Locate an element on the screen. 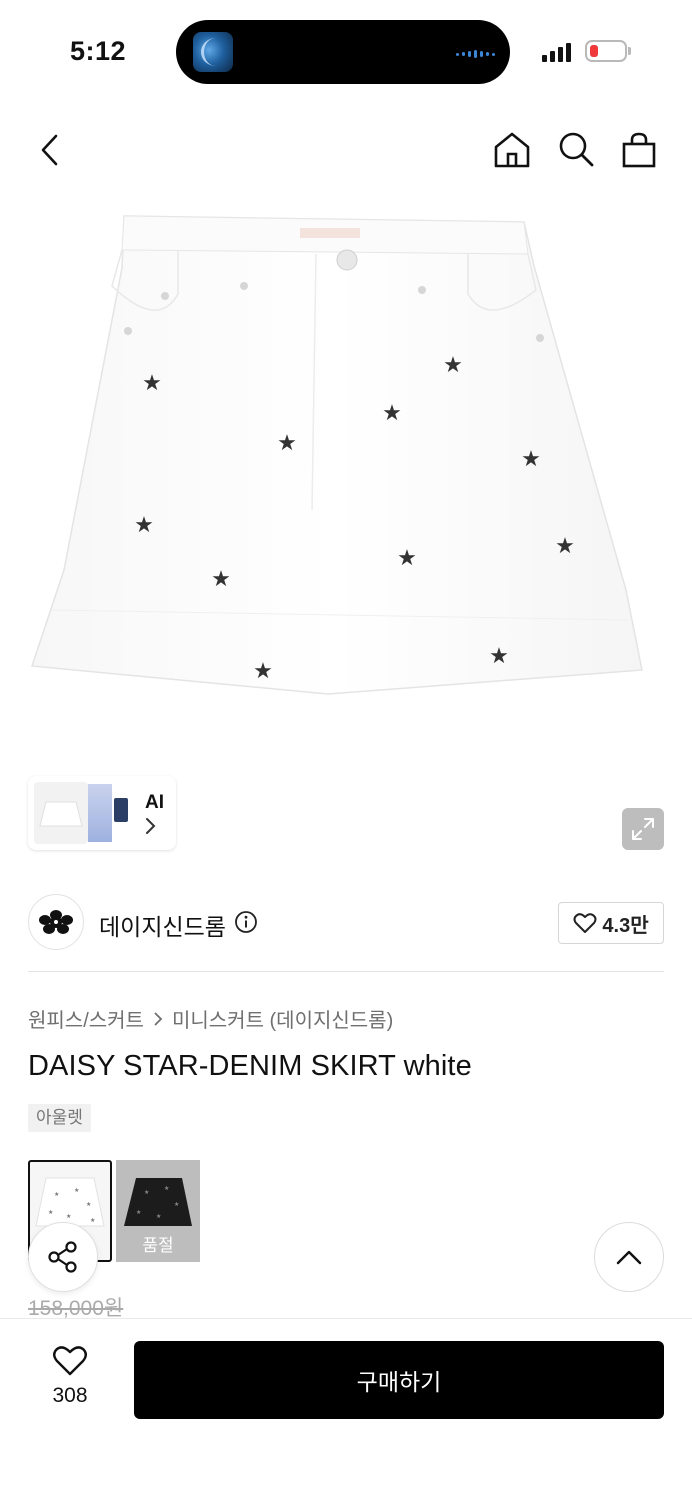 This screenshot has height=1500, width=692. chevron-left-icon is located at coordinates (49, 150).